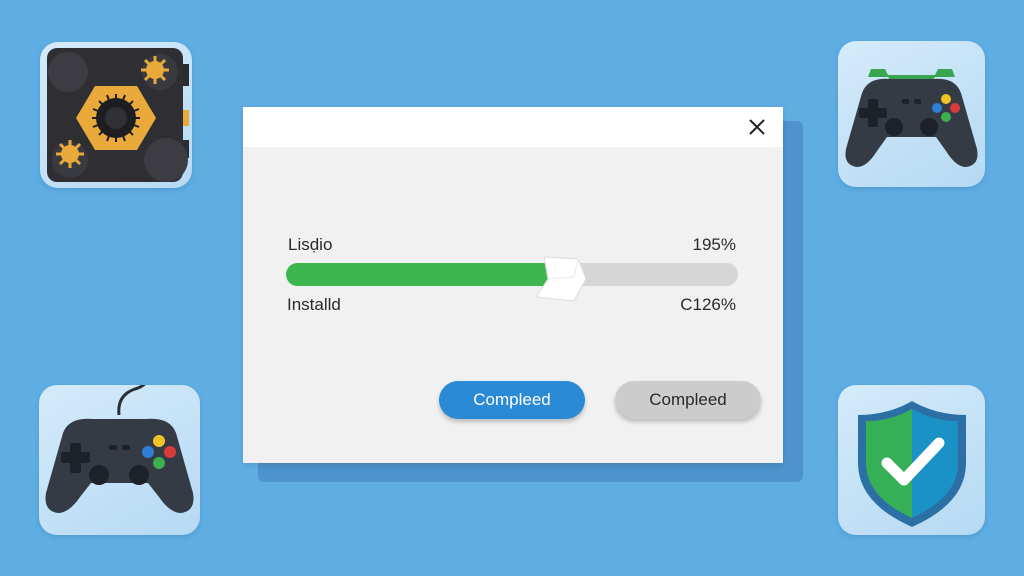 This screenshot has height=576, width=1024. Describe the element at coordinates (912, 464) in the screenshot. I see `shield-check-icon` at that location.